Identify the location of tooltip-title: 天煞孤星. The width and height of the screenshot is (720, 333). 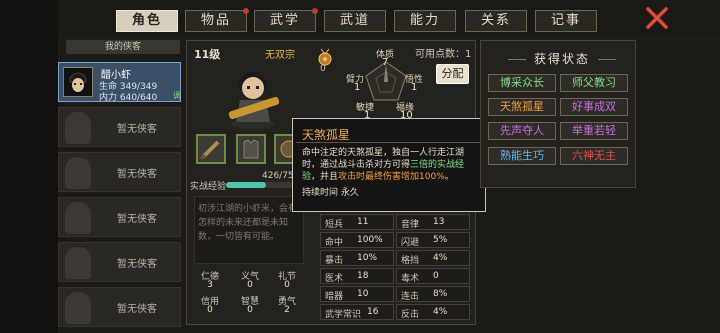
(326, 135).